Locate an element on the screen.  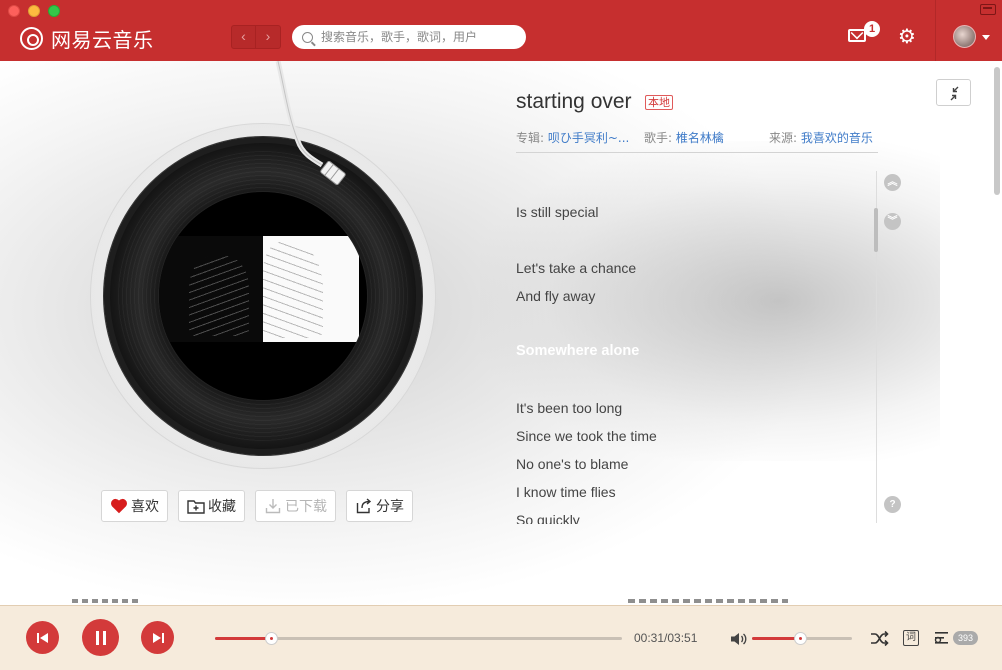
collapse-icon is located at coordinates (954, 93).